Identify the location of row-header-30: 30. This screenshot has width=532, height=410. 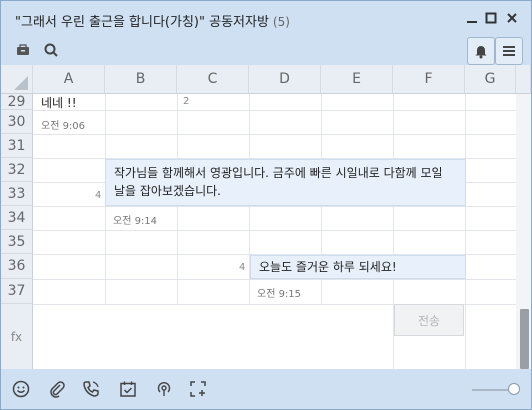
(17, 122).